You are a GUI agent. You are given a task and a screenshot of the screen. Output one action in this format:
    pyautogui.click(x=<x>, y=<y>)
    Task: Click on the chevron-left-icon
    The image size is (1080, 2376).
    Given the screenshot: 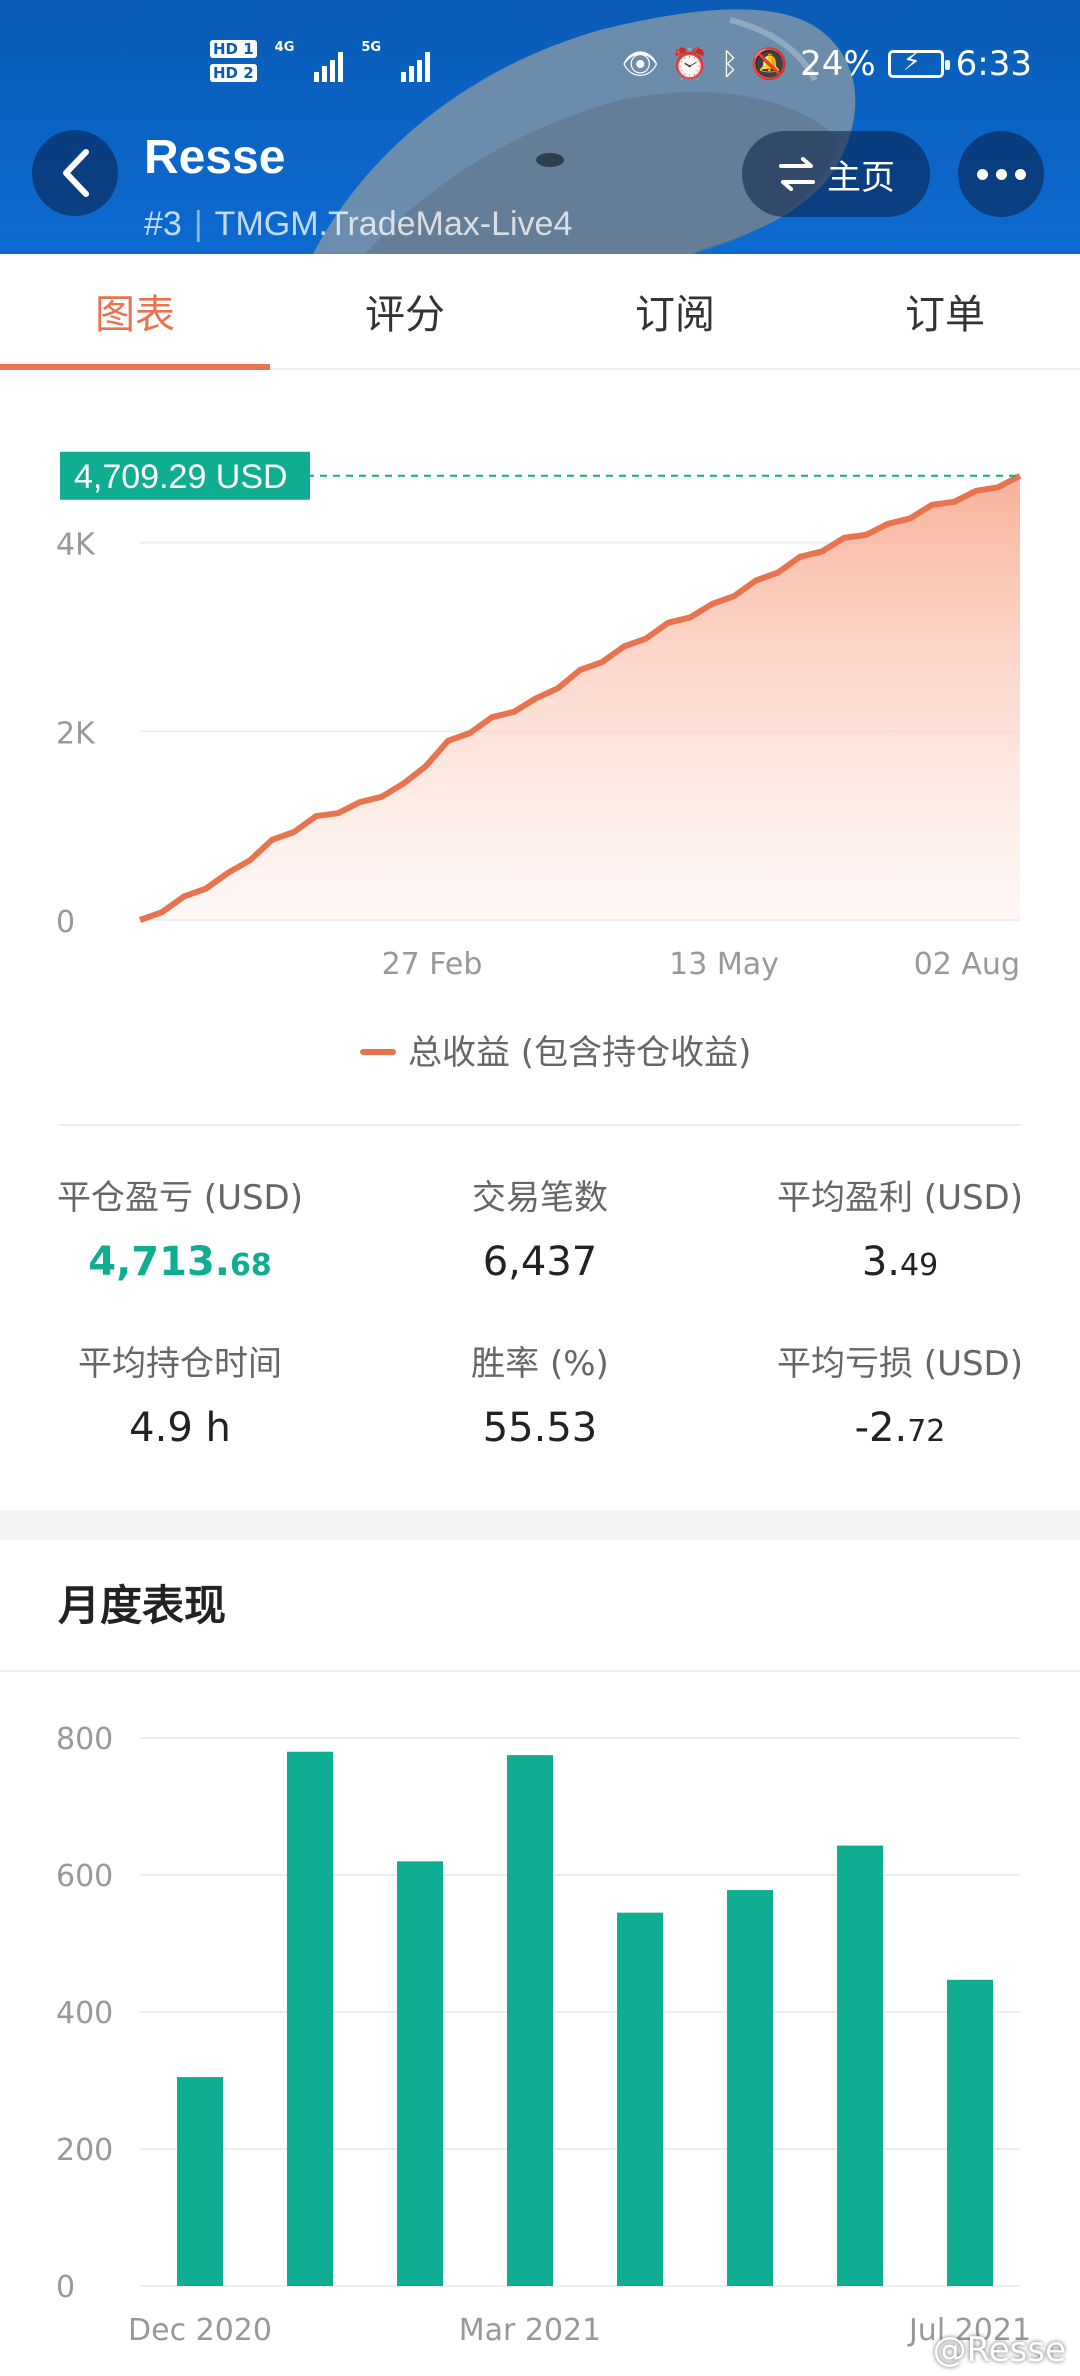 What is the action you would take?
    pyautogui.click(x=76, y=173)
    